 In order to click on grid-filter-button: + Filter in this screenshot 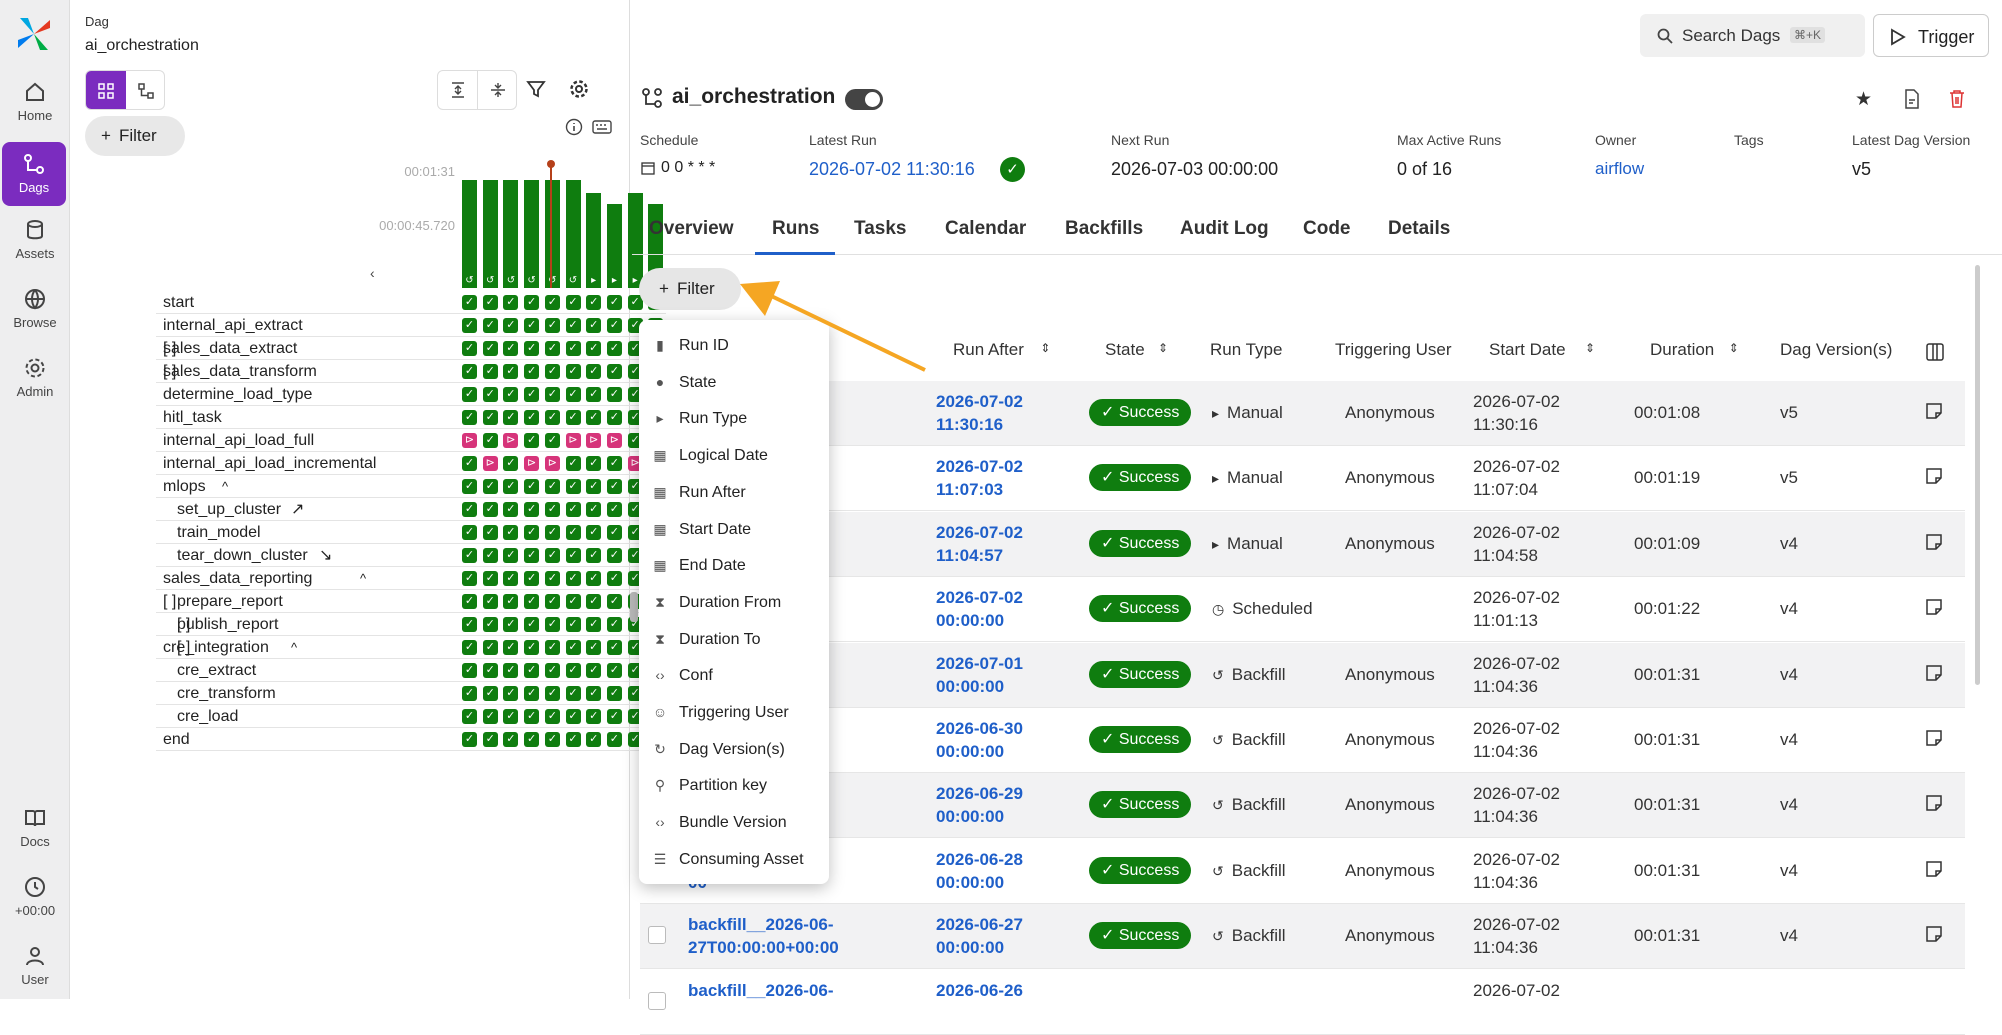, I will do `click(135, 136)`.